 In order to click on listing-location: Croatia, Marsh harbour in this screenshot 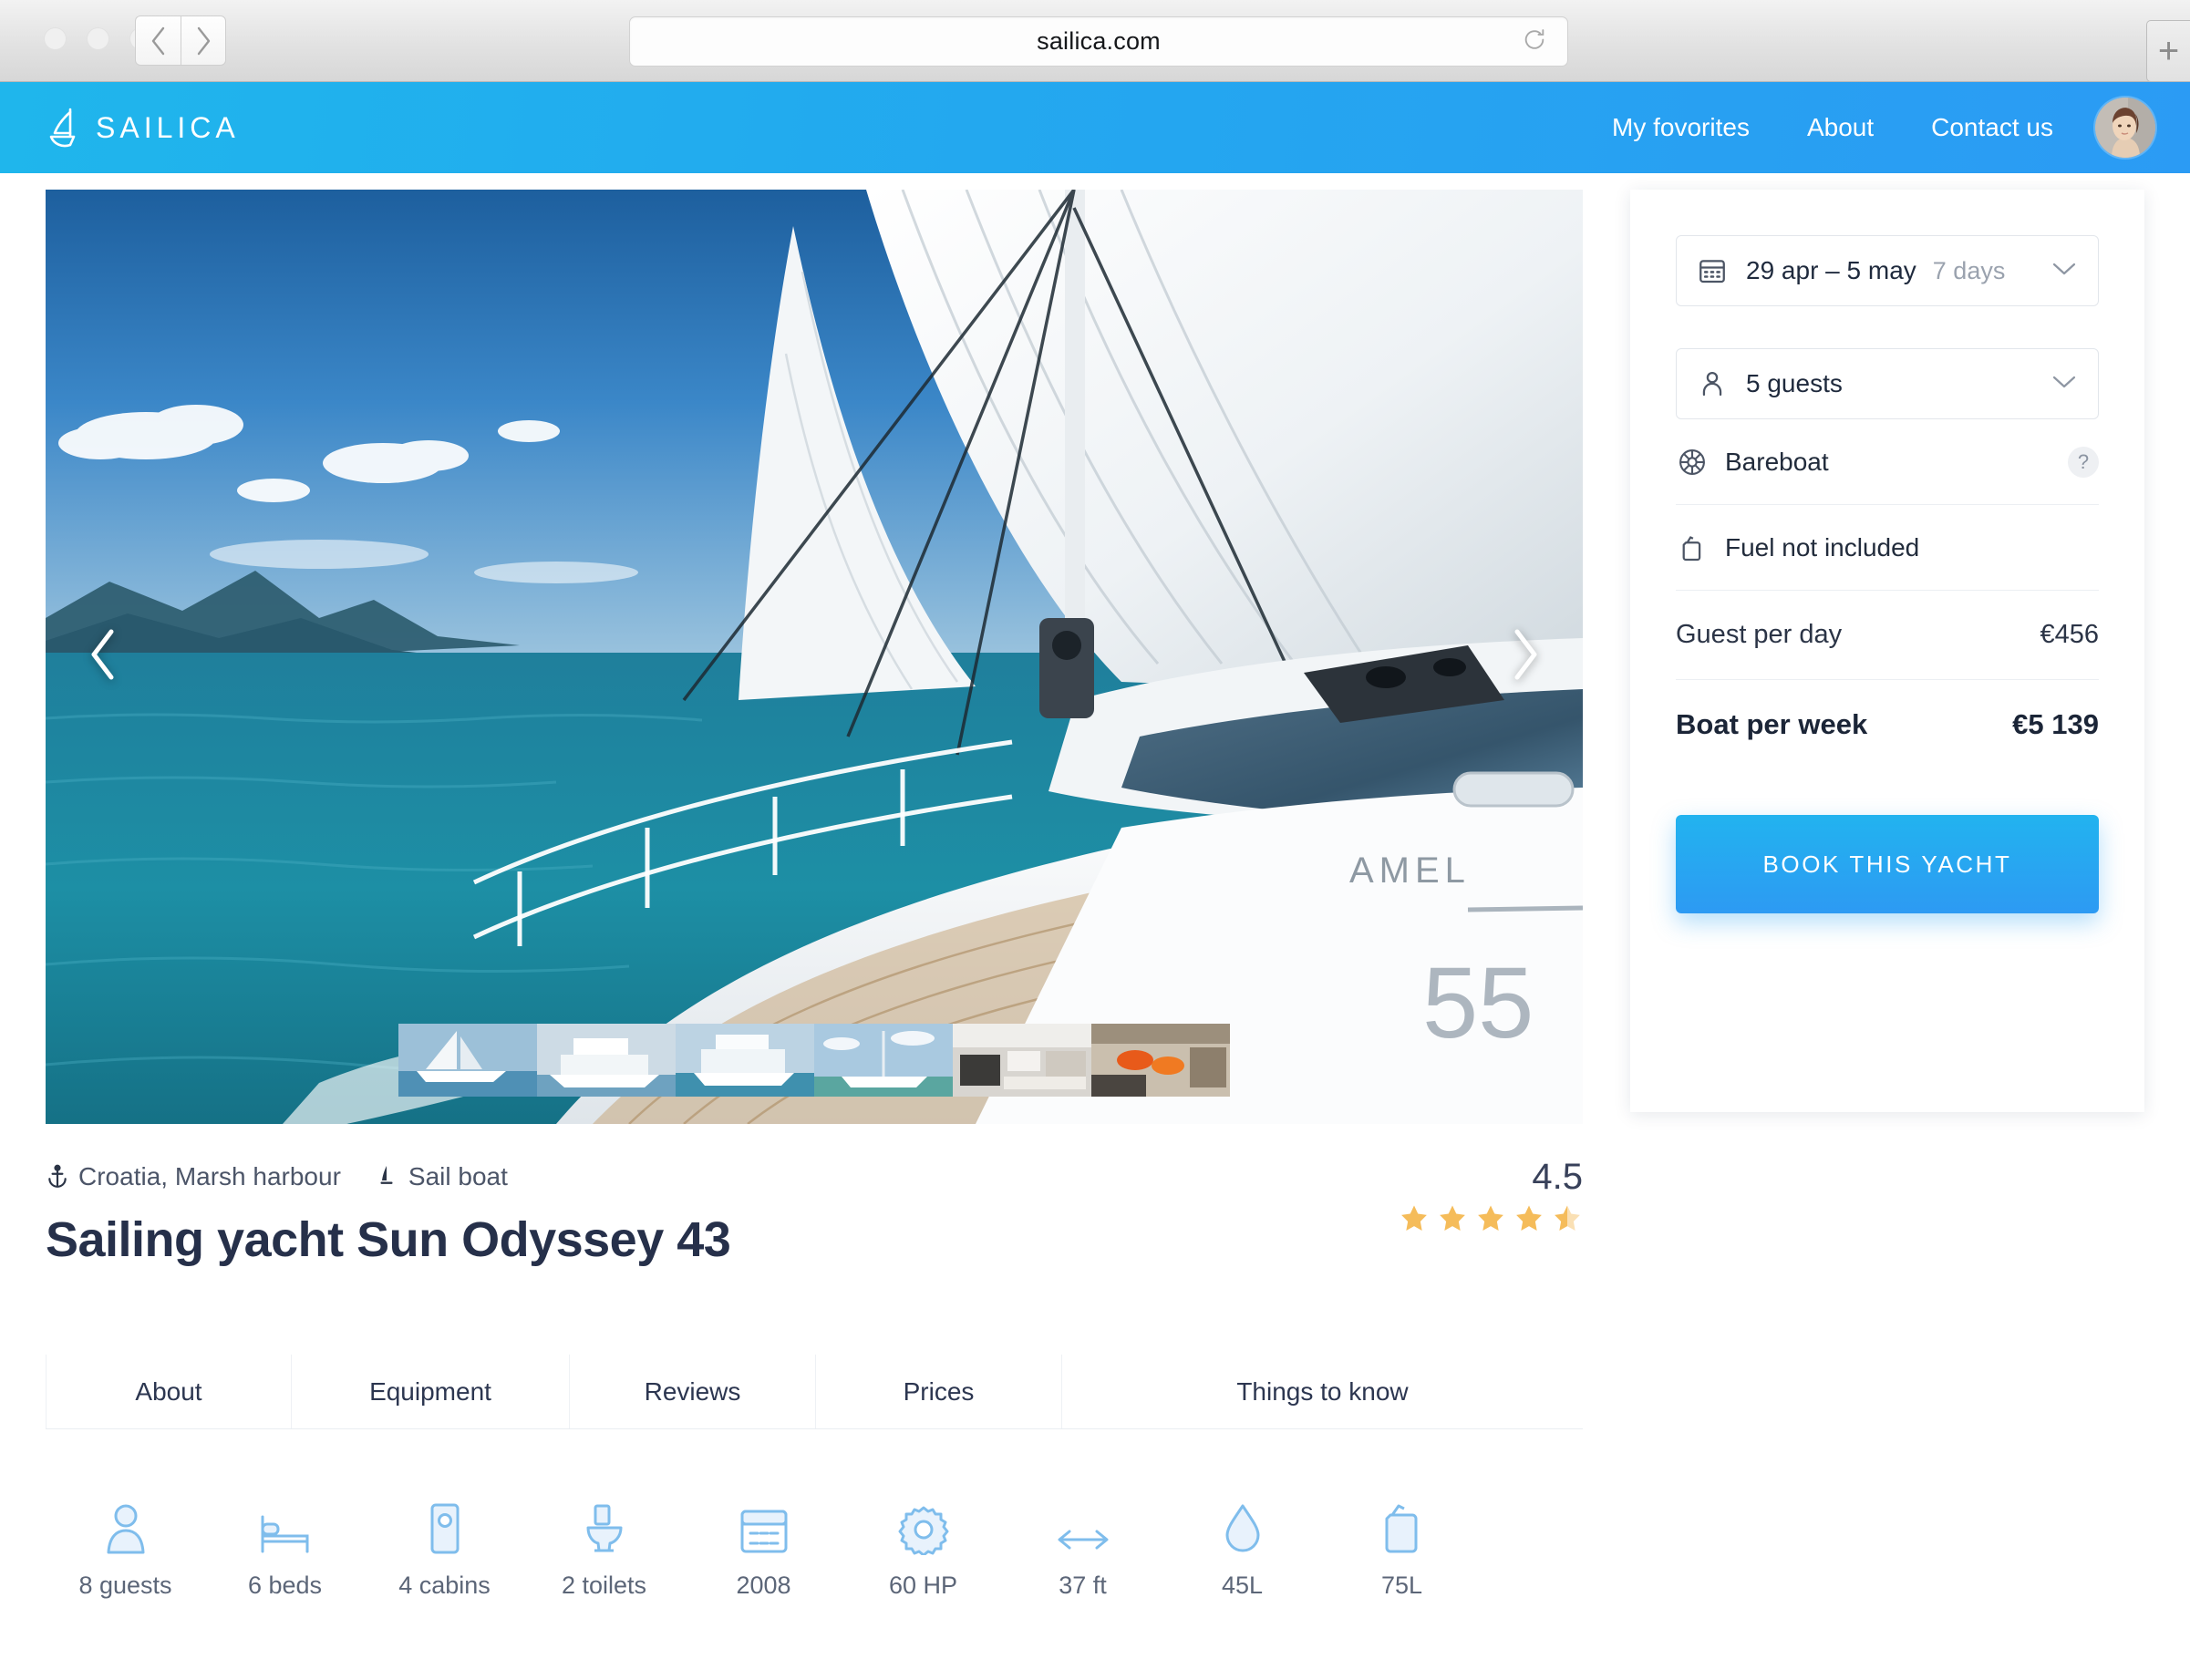, I will do `click(209, 1176)`.